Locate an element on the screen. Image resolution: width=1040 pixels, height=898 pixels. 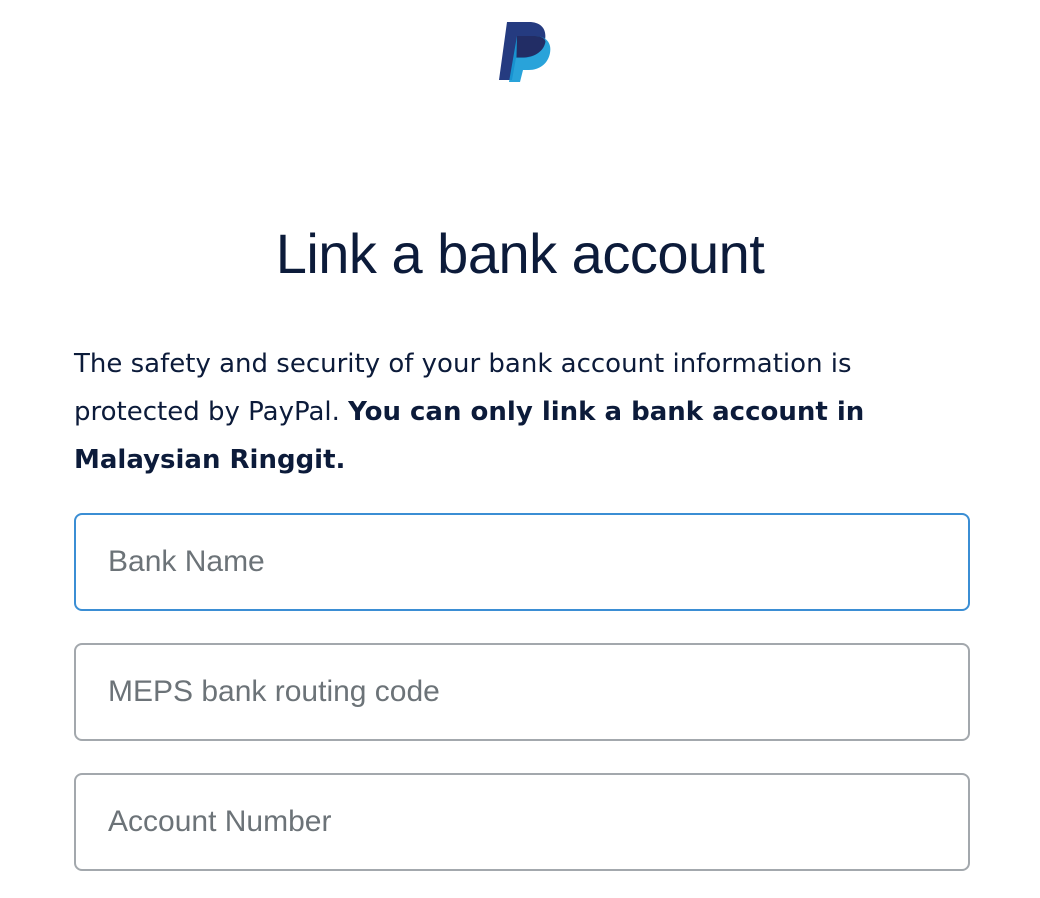
bank-name-input is located at coordinates (522, 562).